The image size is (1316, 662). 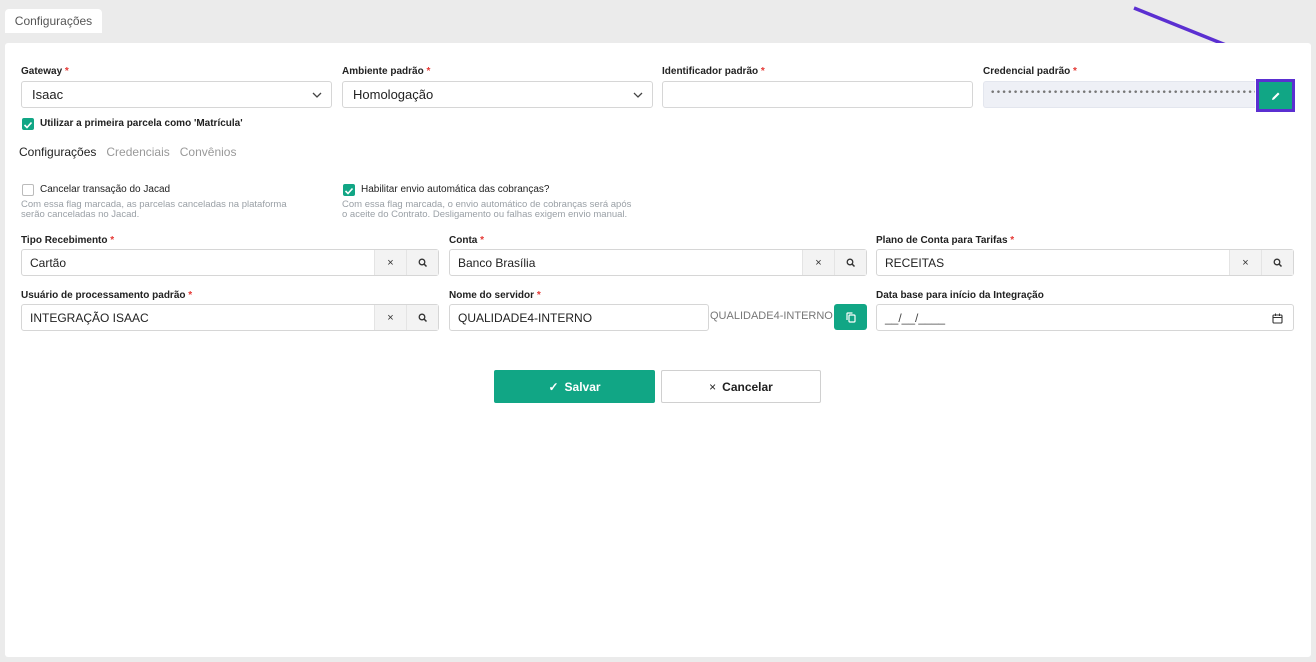 I want to click on save-label: Salvar, so click(x=582, y=386).